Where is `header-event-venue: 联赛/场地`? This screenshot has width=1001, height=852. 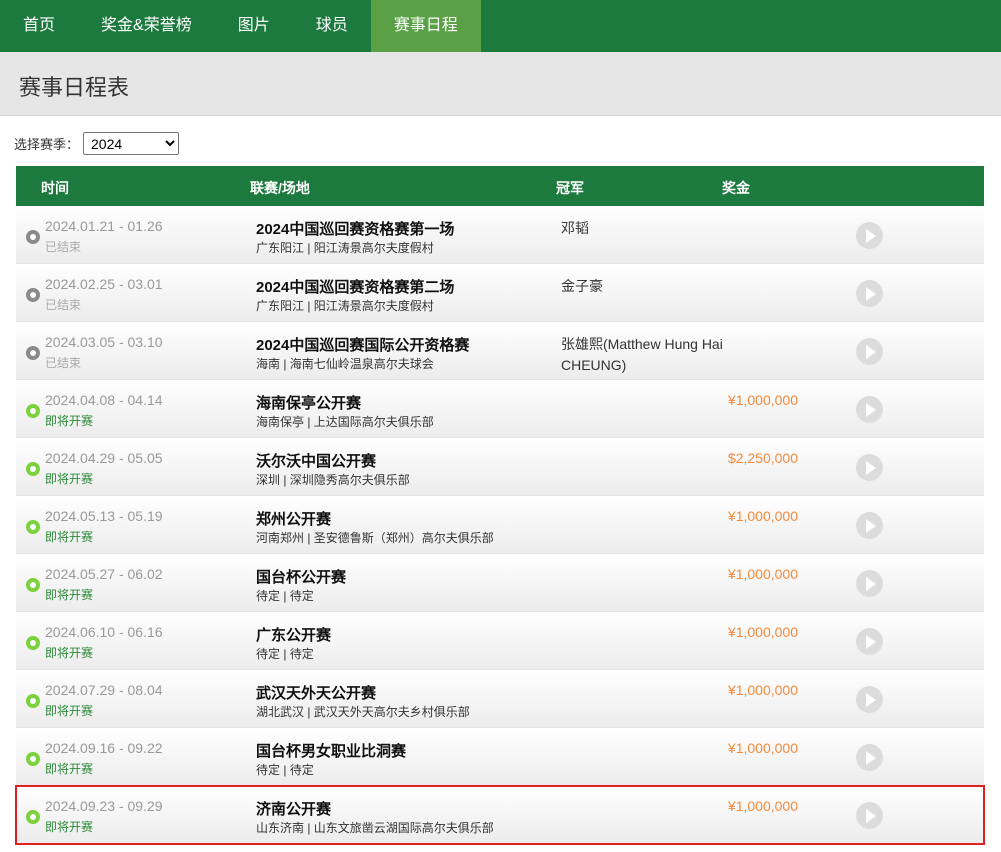 header-event-venue: 联赛/场地 is located at coordinates (280, 188).